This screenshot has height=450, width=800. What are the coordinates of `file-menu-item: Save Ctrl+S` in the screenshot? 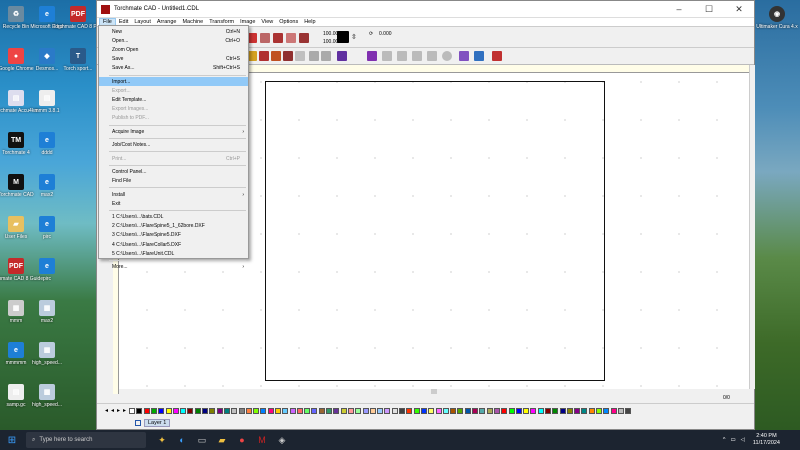 It's located at (173, 59).